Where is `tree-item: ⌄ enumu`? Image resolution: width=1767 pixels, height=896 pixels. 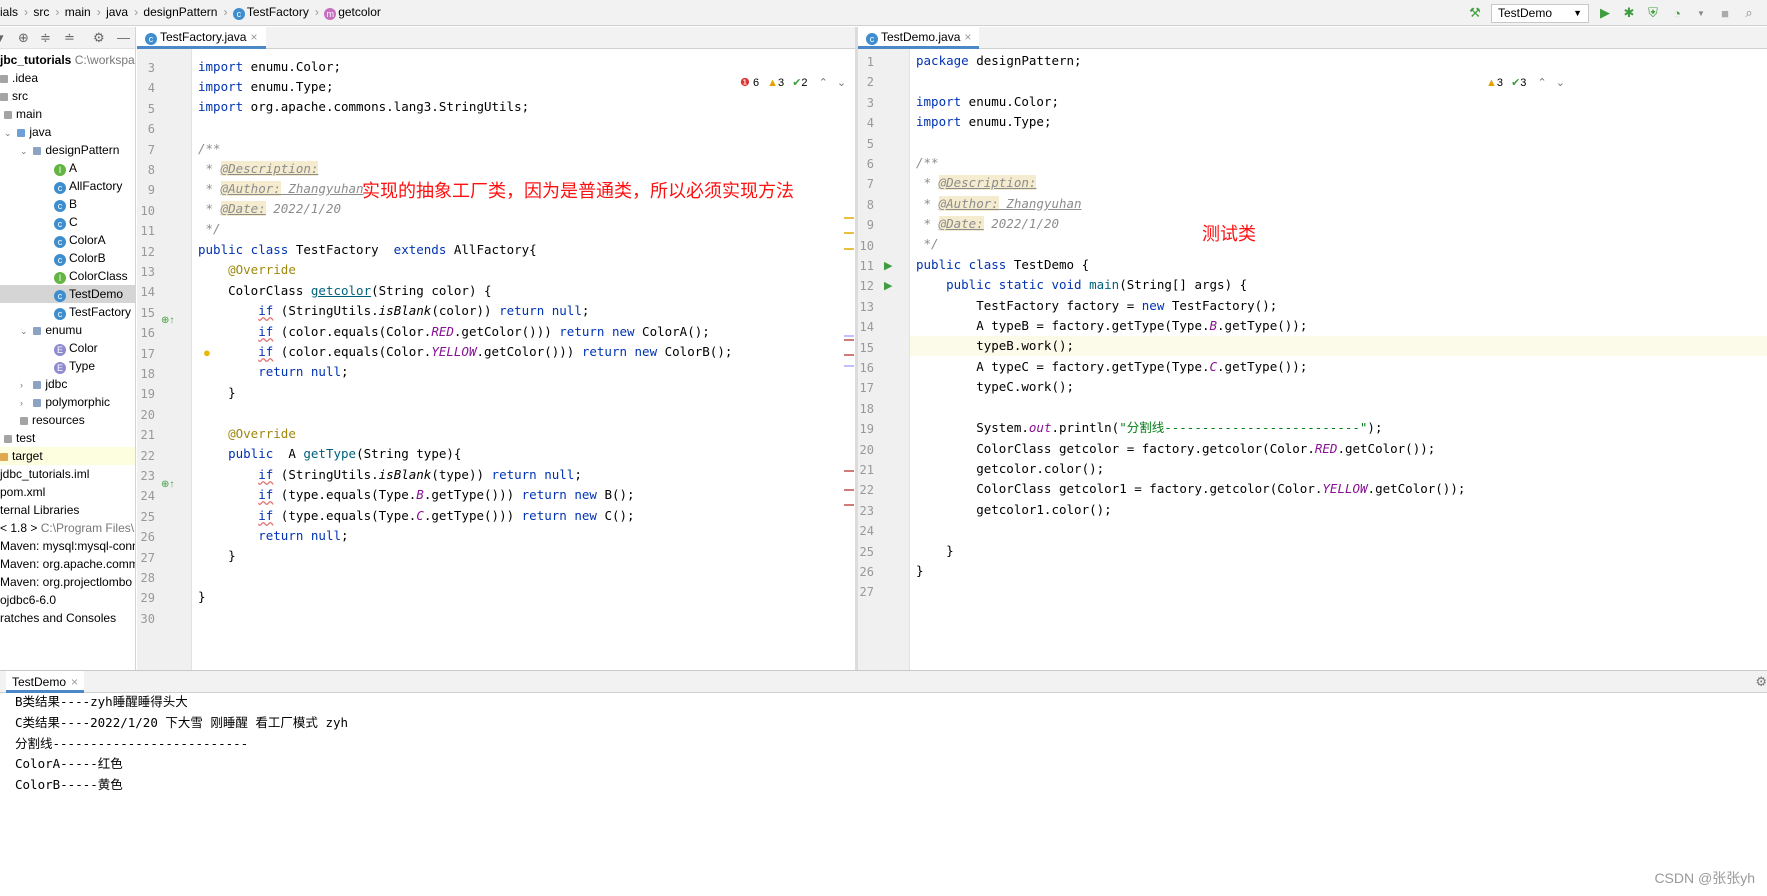
tree-item: ⌄ enumu is located at coordinates (67, 330).